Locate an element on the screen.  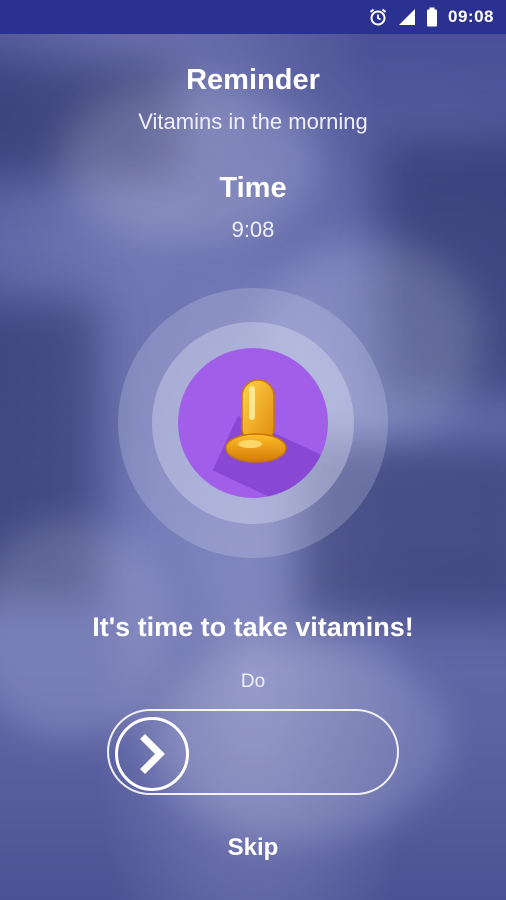
vitamin-badge is located at coordinates (253, 423).